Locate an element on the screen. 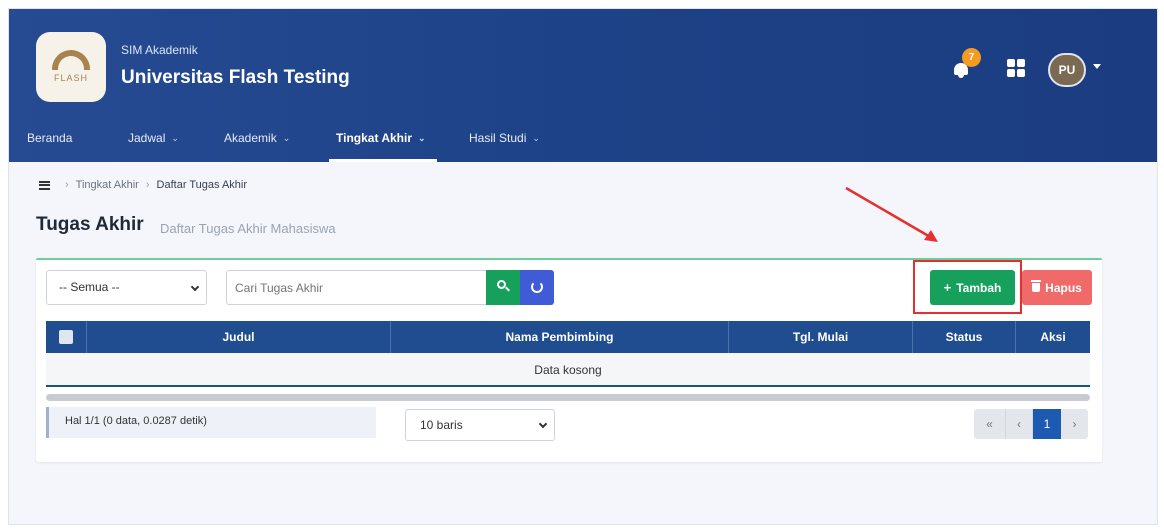 This screenshot has width=1164, height=531. column-header-aksi: Aksi is located at coordinates (1053, 337).